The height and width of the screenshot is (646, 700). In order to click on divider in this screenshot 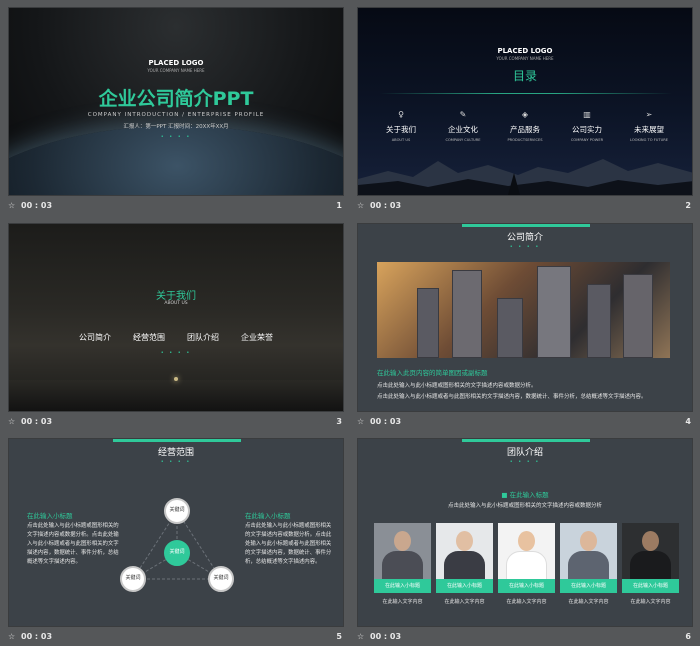, I will do `click(526, 93)`.